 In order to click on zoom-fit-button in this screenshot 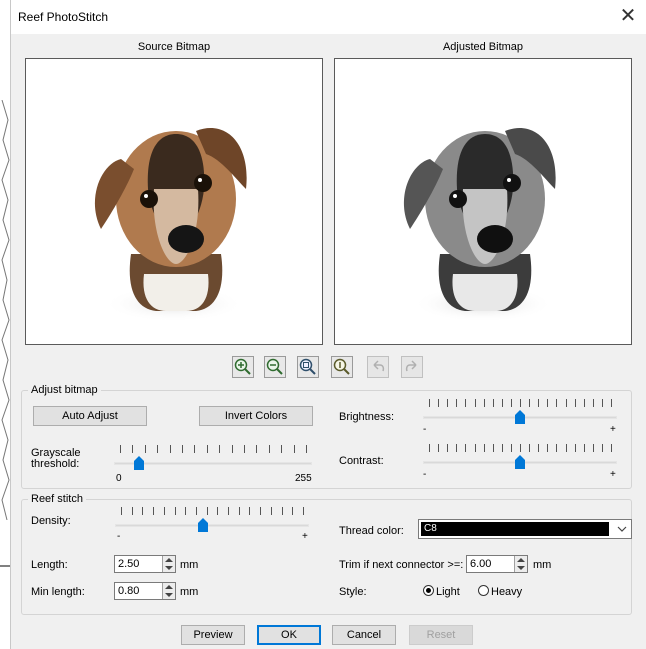, I will do `click(308, 367)`.